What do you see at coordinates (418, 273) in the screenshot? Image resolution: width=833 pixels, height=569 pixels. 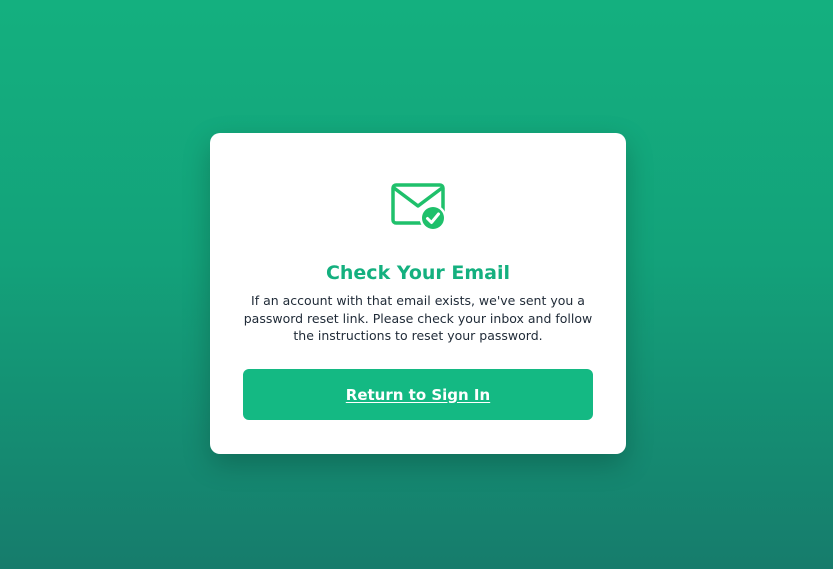 I see `page-title: Check Your Email` at bounding box center [418, 273].